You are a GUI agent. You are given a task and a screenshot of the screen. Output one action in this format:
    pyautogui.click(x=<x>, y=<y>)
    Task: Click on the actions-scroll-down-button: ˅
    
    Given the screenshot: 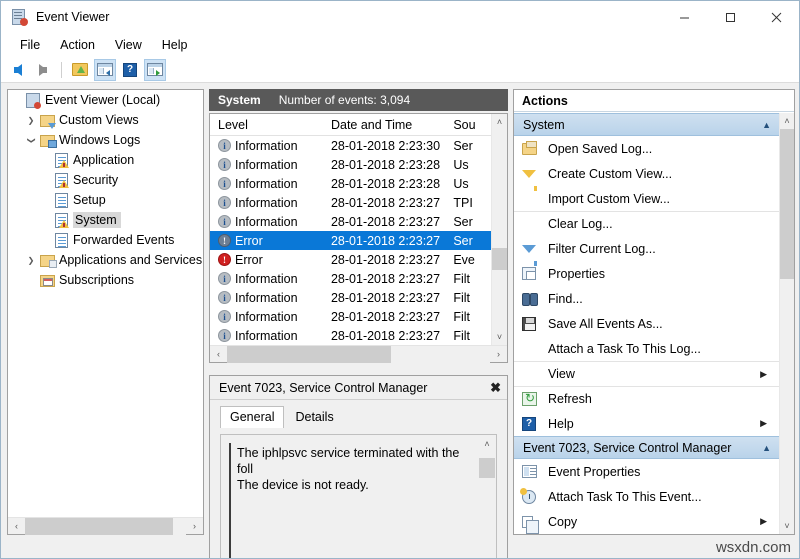 What is the action you would take?
    pyautogui.click(x=787, y=526)
    